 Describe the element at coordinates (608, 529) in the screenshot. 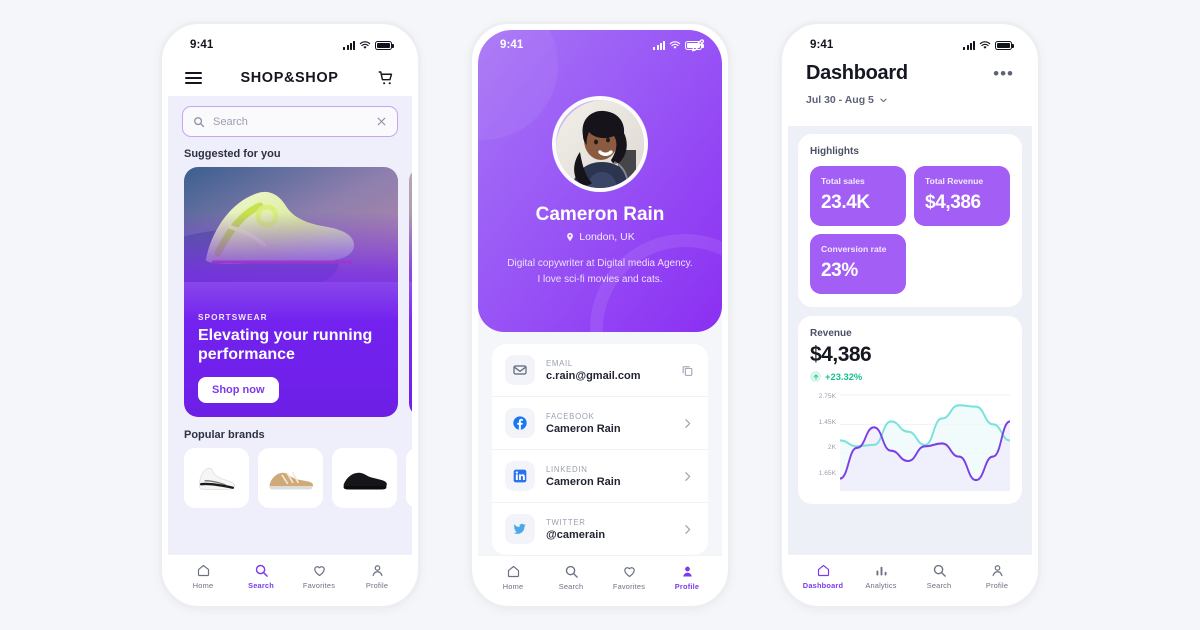

I see `contact-text: TWITTER @camerain` at that location.